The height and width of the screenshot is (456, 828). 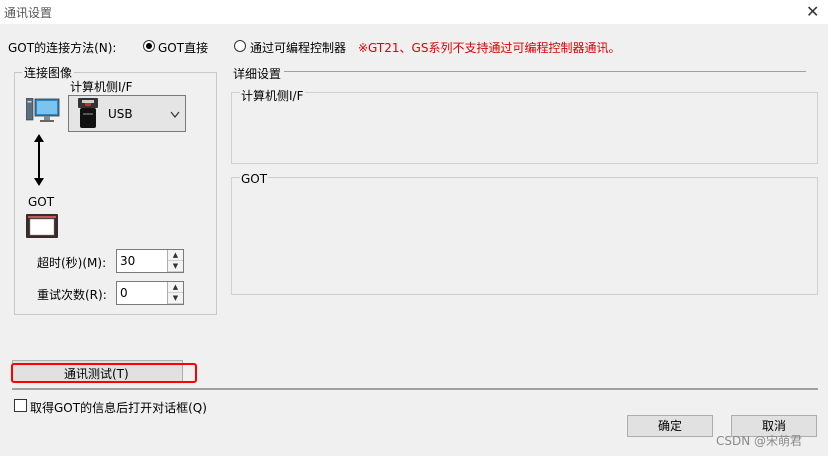 I want to click on retry-label: 重试次数(R):, so click(x=72, y=295).